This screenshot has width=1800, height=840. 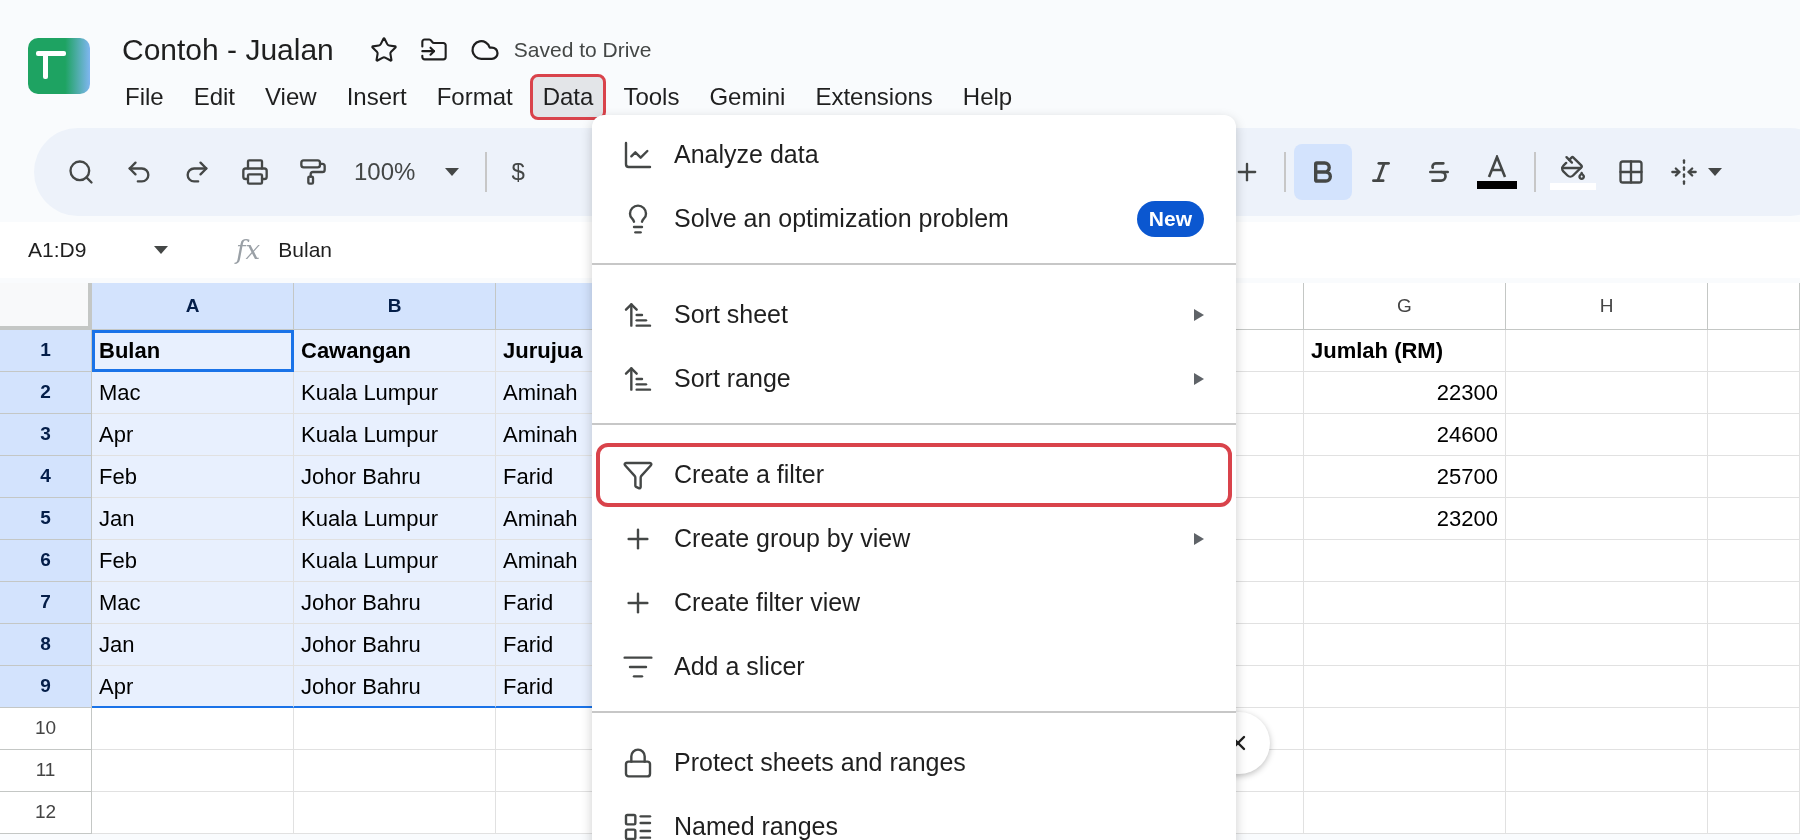 I want to click on fx-label: fx, so click(x=248, y=250).